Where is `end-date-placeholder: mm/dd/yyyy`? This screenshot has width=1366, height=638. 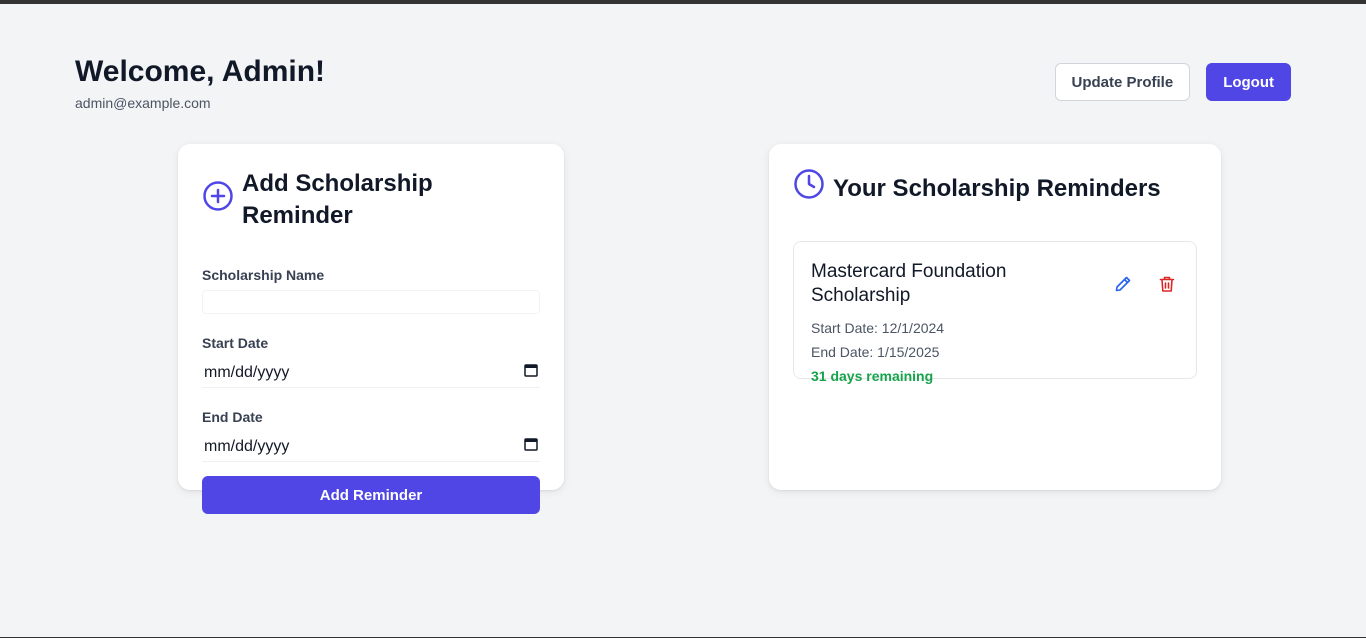
end-date-placeholder: mm/dd/yyyy is located at coordinates (247, 446).